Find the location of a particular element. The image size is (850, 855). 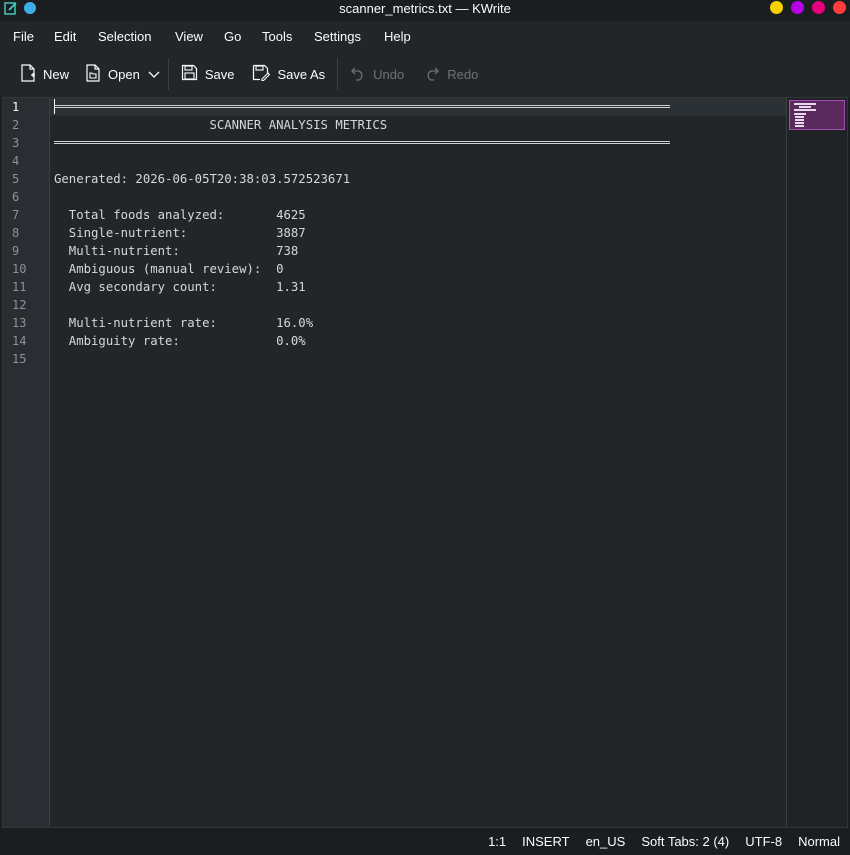

encoding-selector: UTF-8 is located at coordinates (763, 841).